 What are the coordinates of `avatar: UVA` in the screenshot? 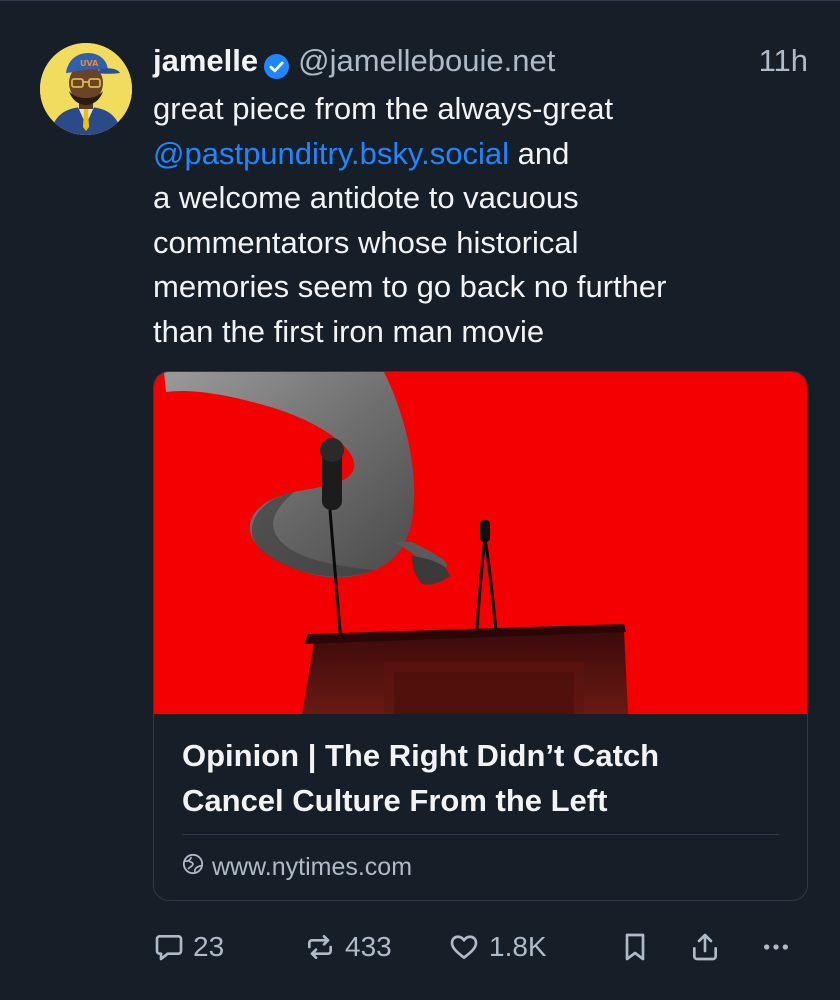 It's located at (86, 89).